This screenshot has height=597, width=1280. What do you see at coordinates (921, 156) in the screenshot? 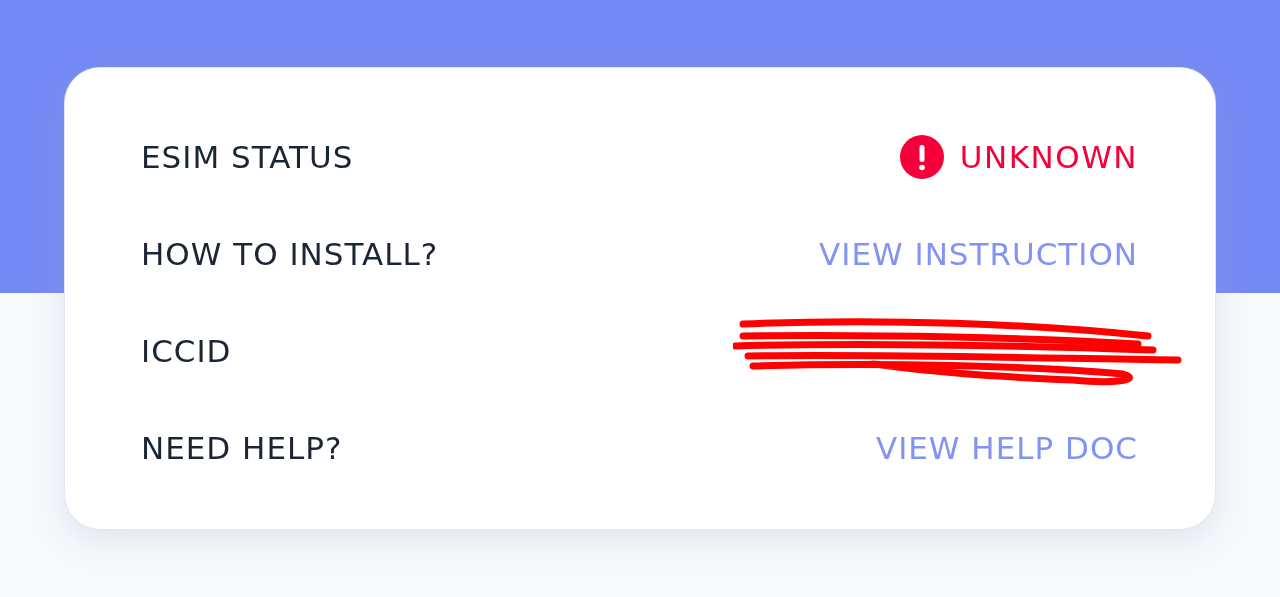
I see `alert-icon` at bounding box center [921, 156].